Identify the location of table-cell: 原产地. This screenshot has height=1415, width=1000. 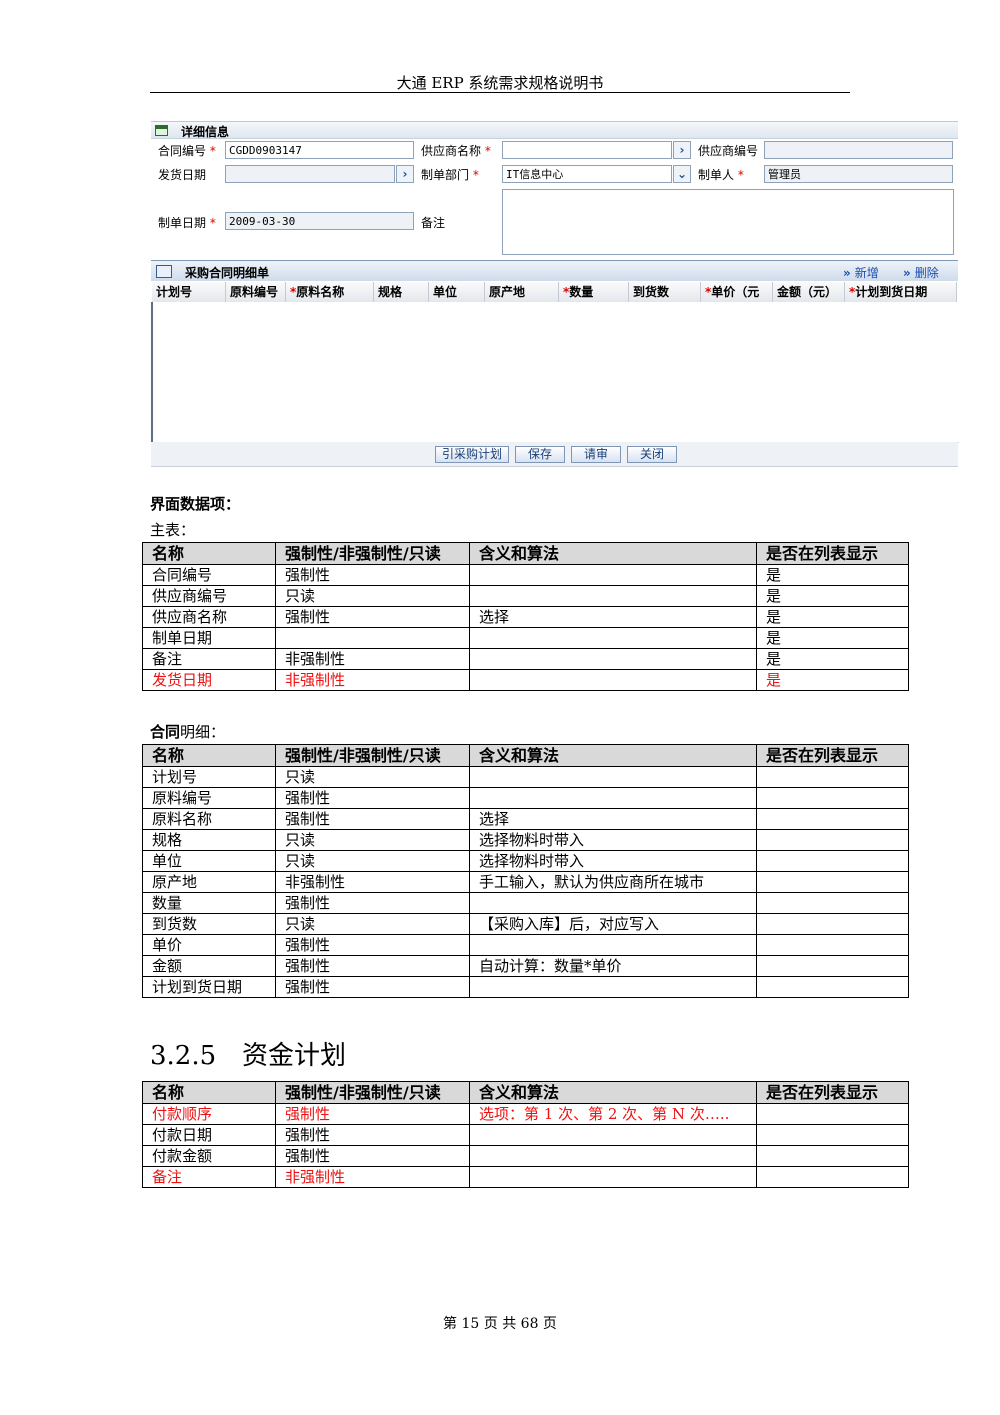
(209, 882).